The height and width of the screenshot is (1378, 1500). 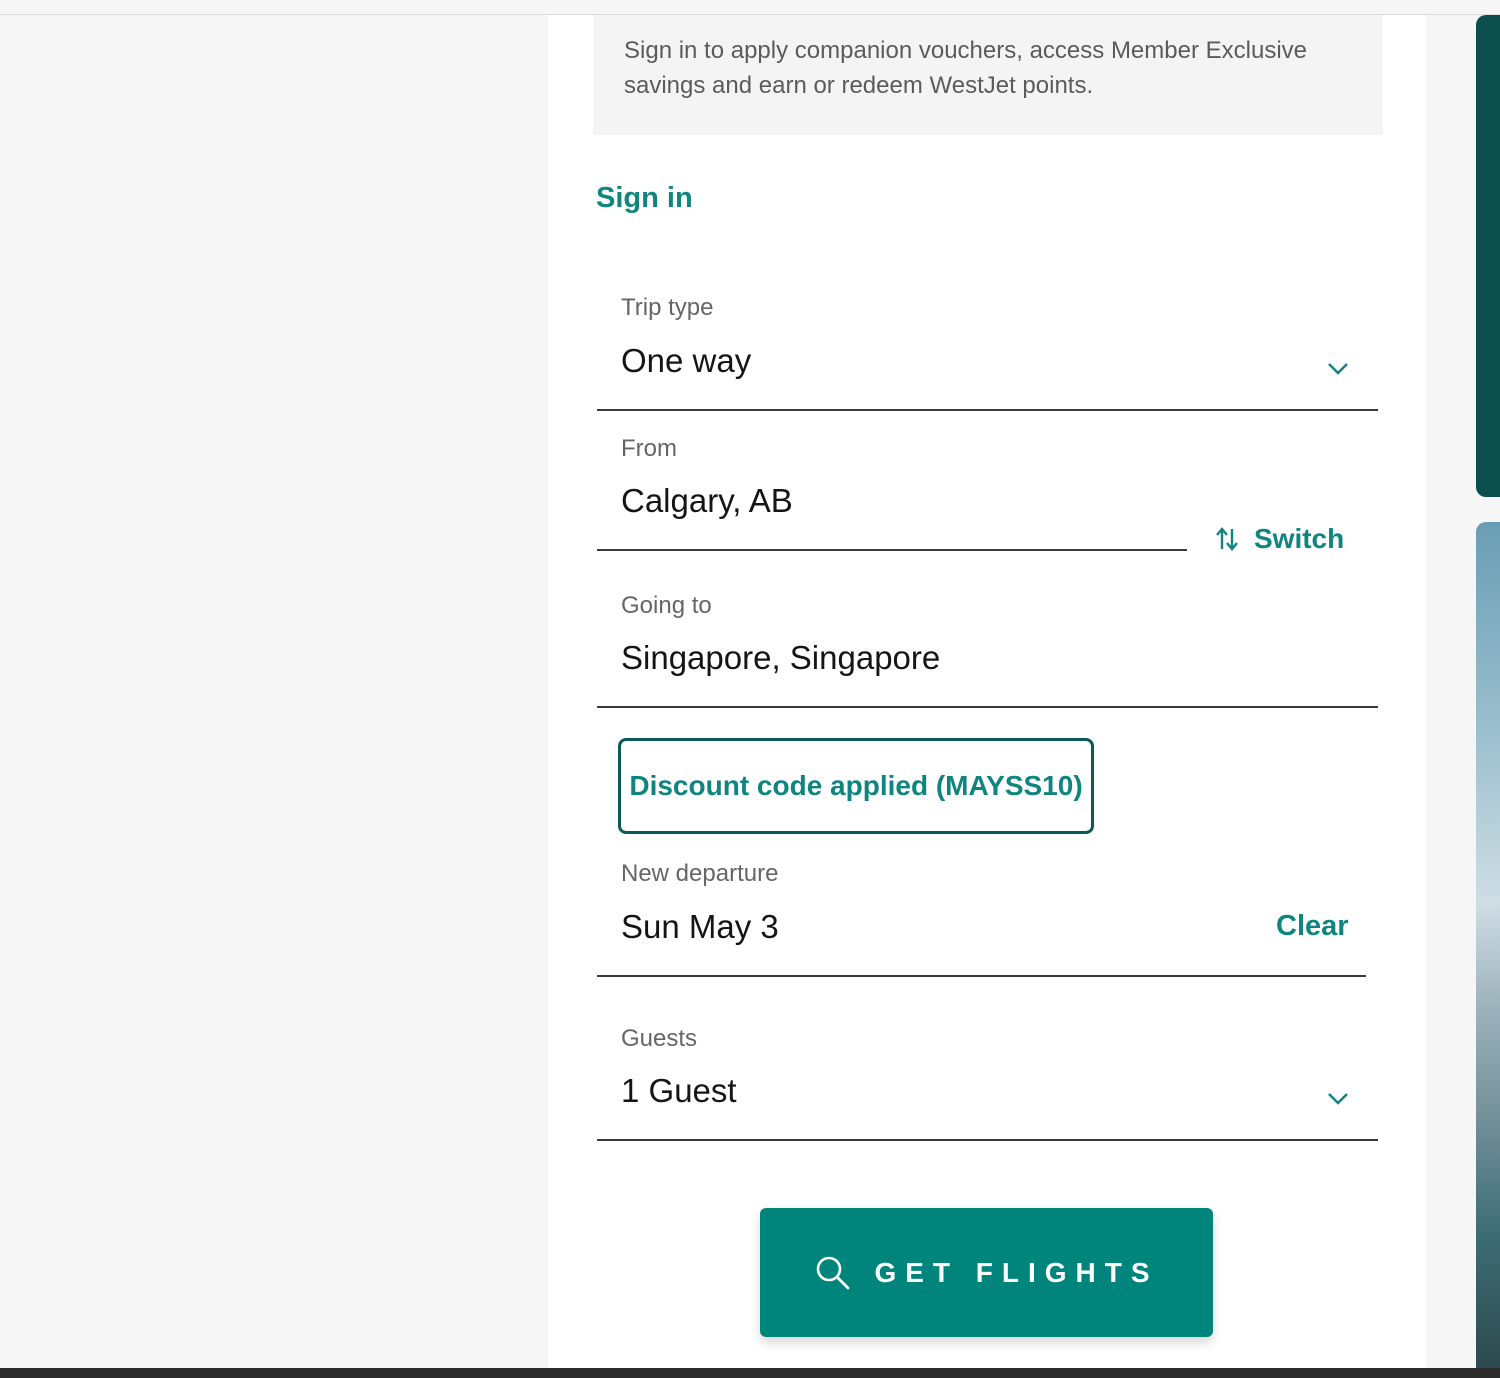 What do you see at coordinates (679, 1090) in the screenshot?
I see `guests-value: 1 Guest` at bounding box center [679, 1090].